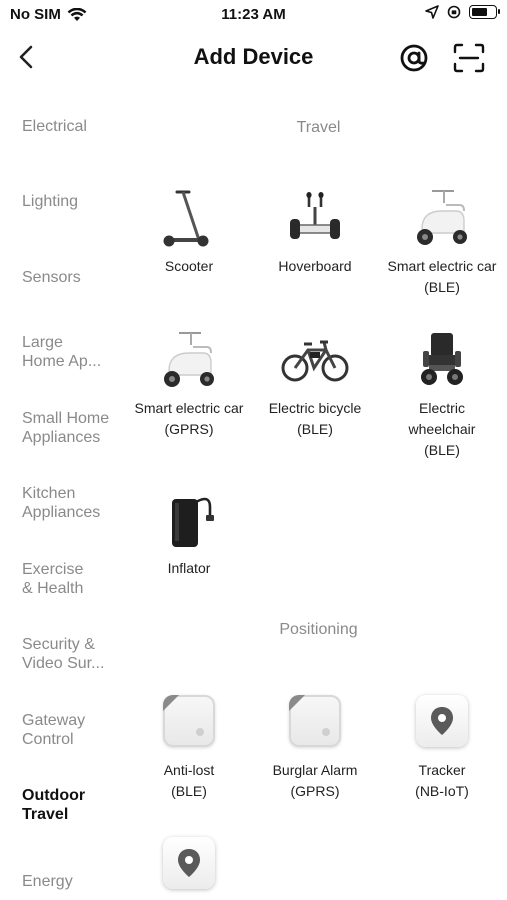  Describe the element at coordinates (315, 418) in the screenshot. I see `device-label: Electric bicycle (BLE)` at that location.